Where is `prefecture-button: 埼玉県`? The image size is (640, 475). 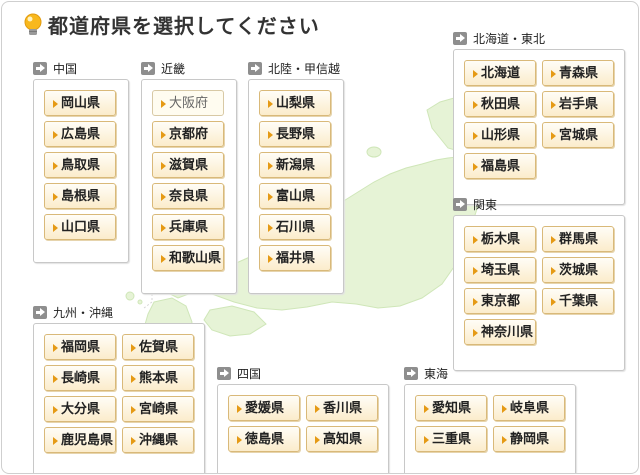 prefecture-button: 埼玉県 is located at coordinates (500, 270).